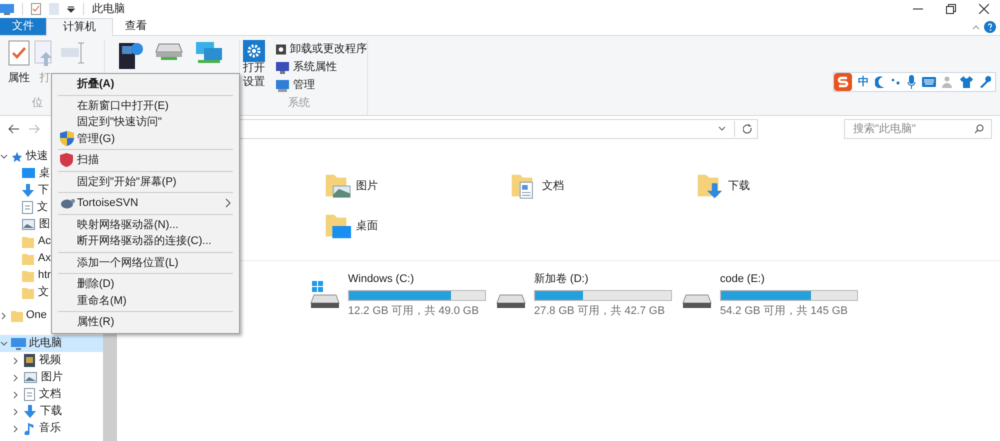  Describe the element at coordinates (95, 322) in the screenshot. I see `menu-item-label: 属性(R)` at that location.